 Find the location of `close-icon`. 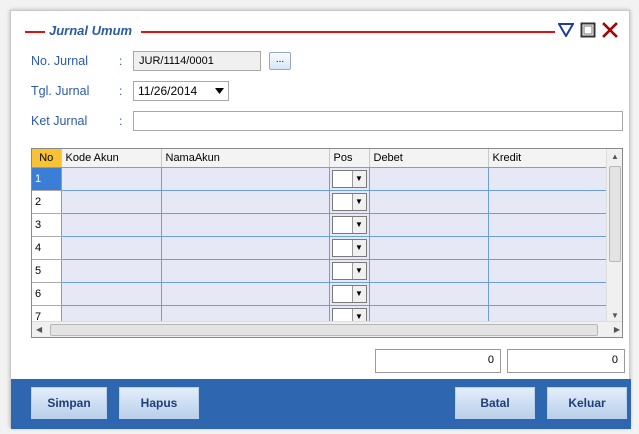

close-icon is located at coordinates (610, 30).